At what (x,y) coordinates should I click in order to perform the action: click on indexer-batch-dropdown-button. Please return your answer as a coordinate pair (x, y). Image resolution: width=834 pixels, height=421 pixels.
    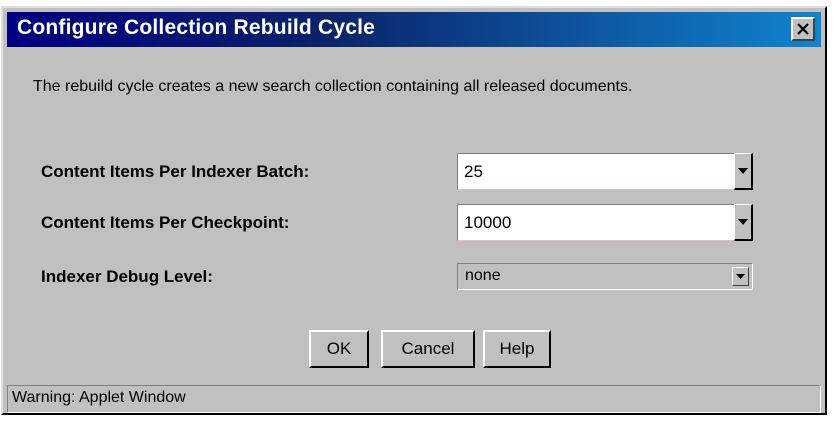
    Looking at the image, I should click on (743, 171).